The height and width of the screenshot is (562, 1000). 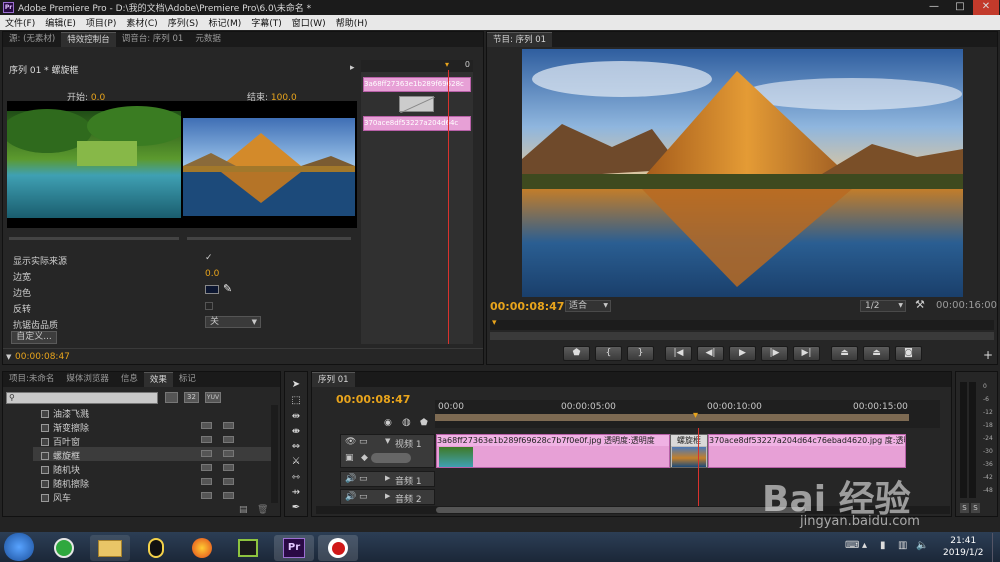 I want to click on file-explorer-icon, so click(x=110, y=548).